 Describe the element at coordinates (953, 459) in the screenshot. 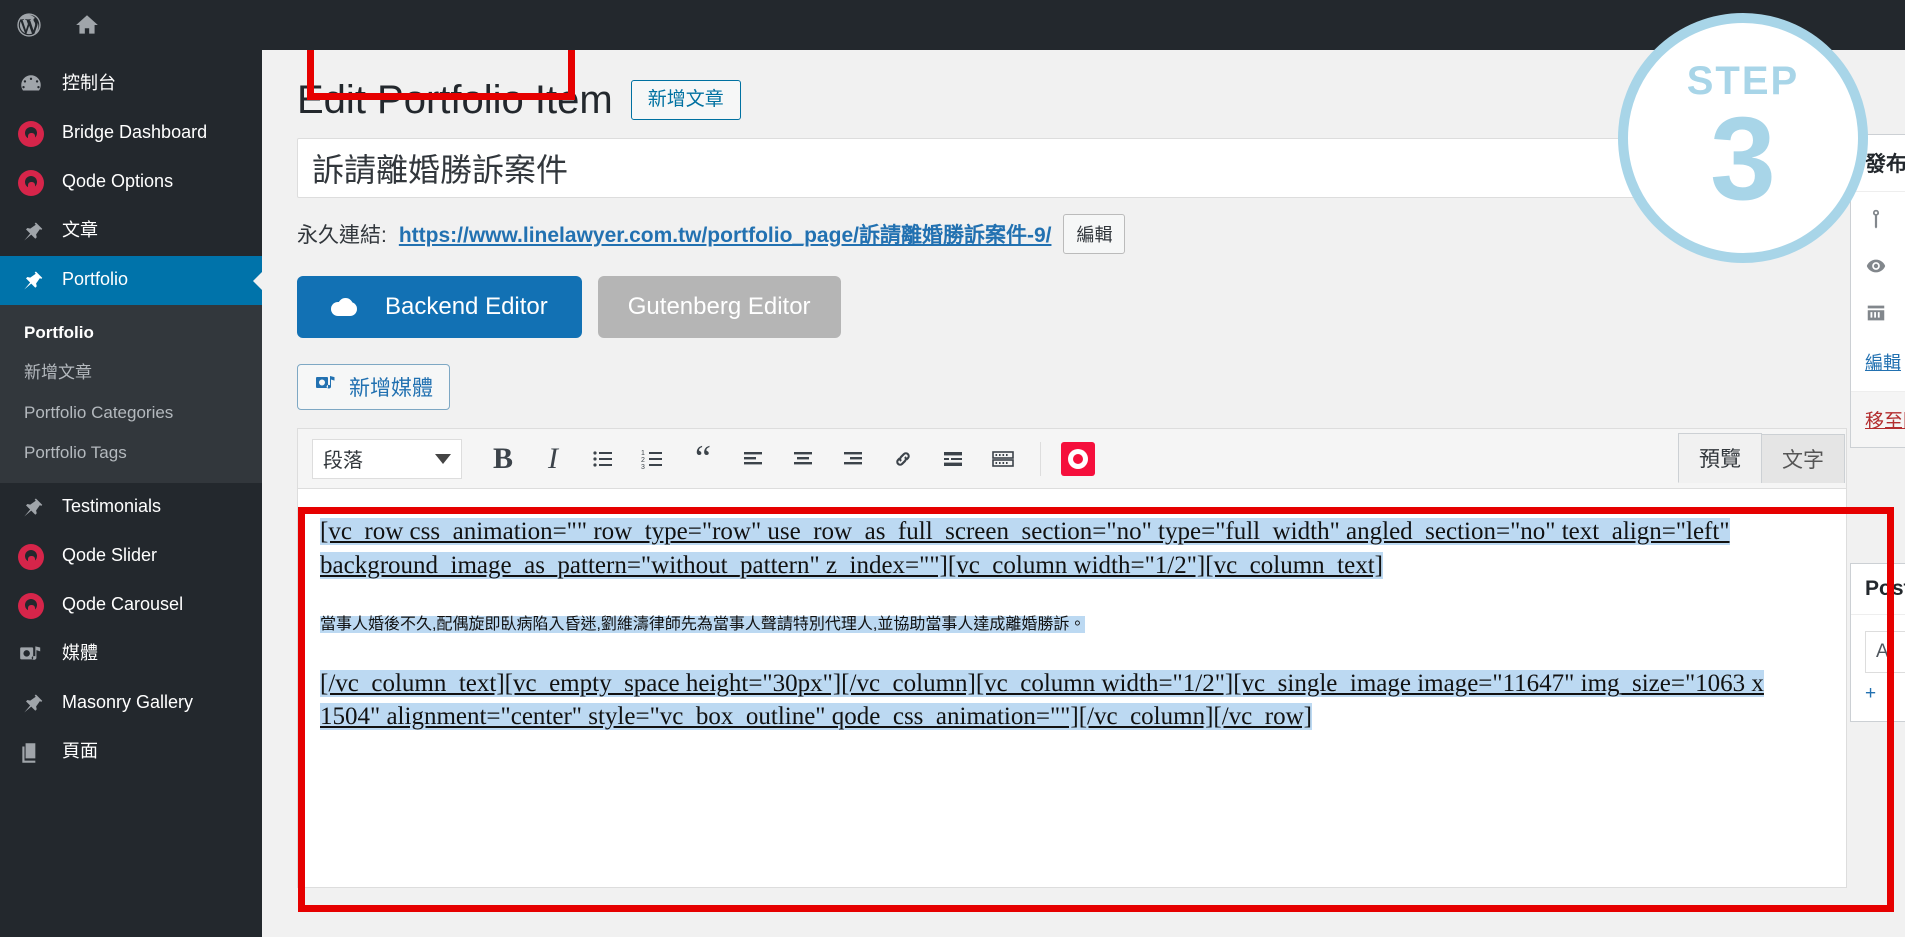

I see `read-more-icon` at that location.